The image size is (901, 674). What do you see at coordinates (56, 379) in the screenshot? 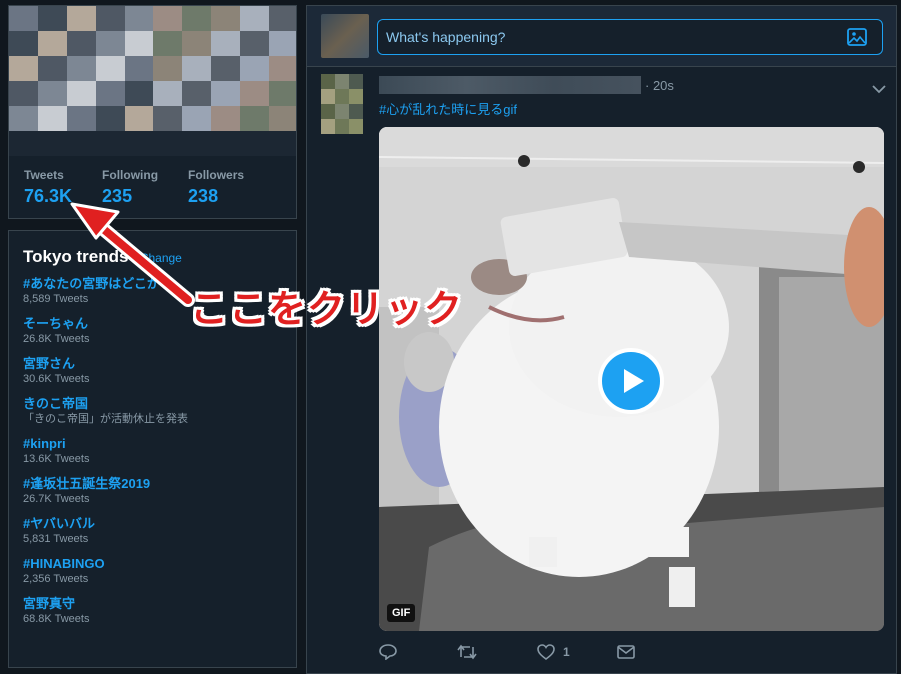
I see `trend-meta: 30.6K Tweets` at bounding box center [56, 379].